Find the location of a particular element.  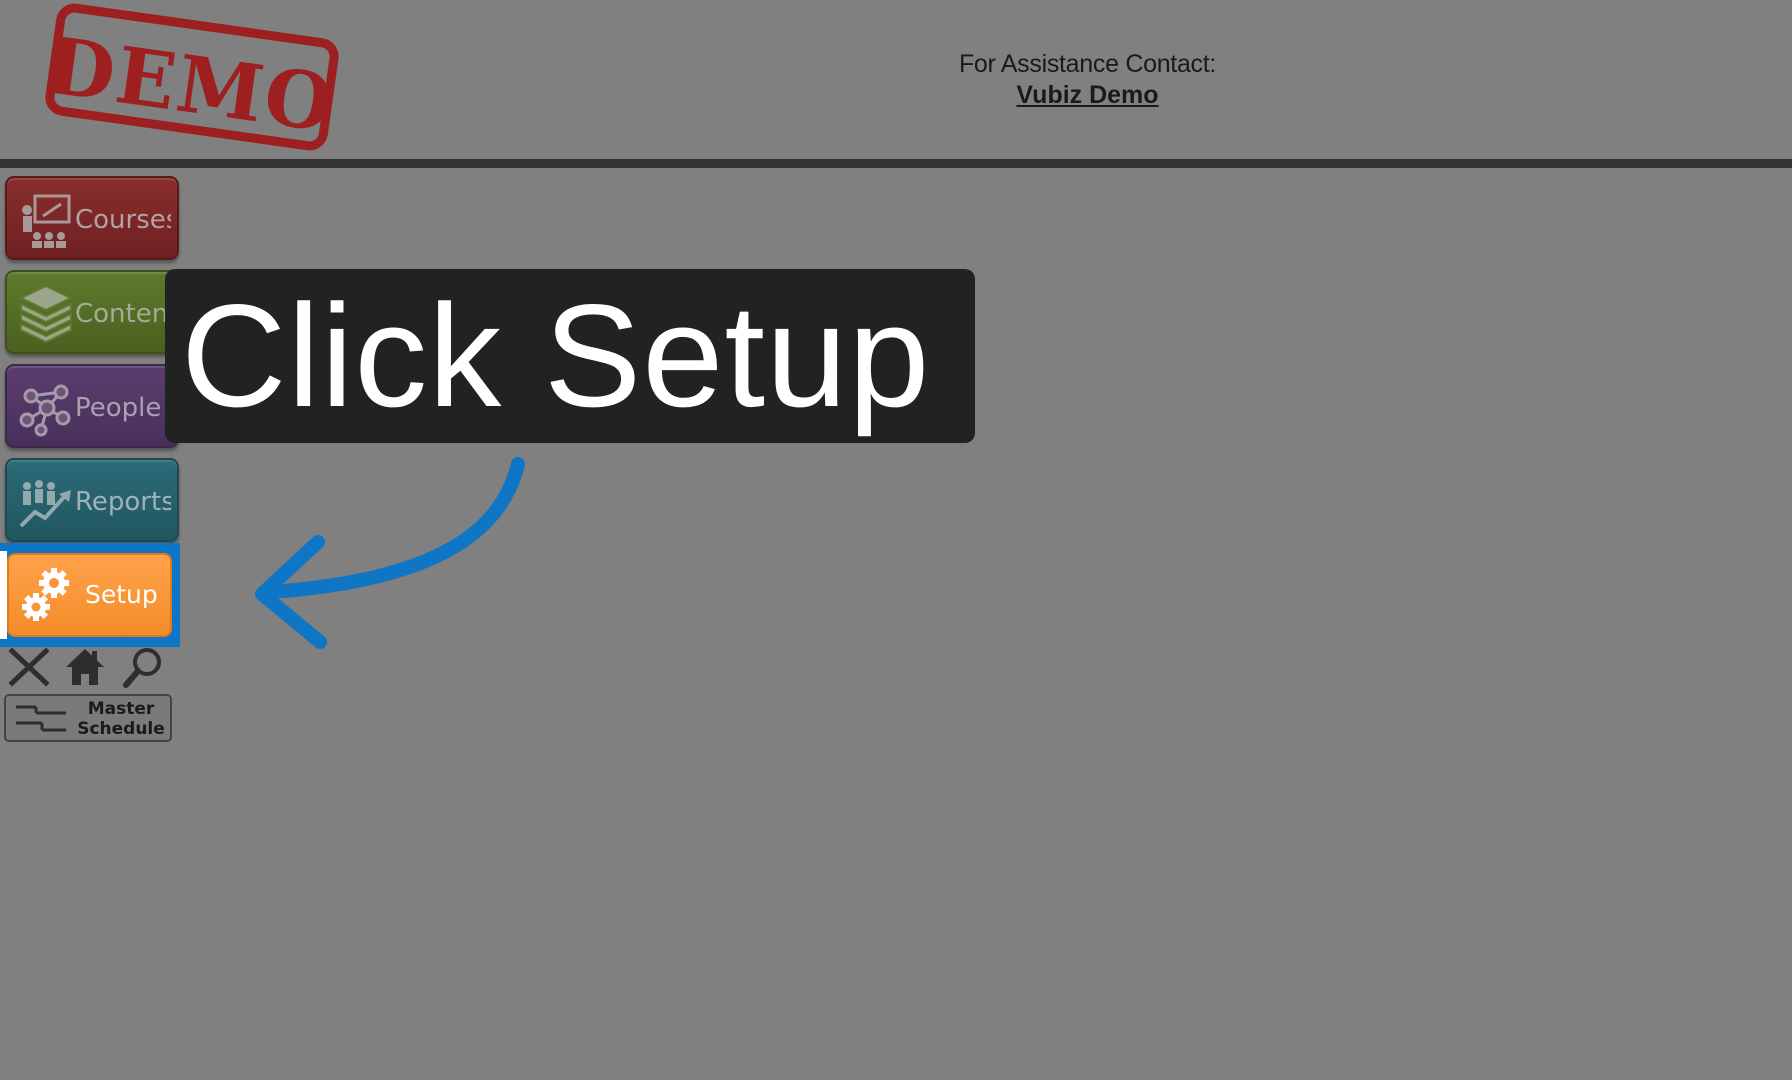

nav-people-button: People is located at coordinates (92, 406).